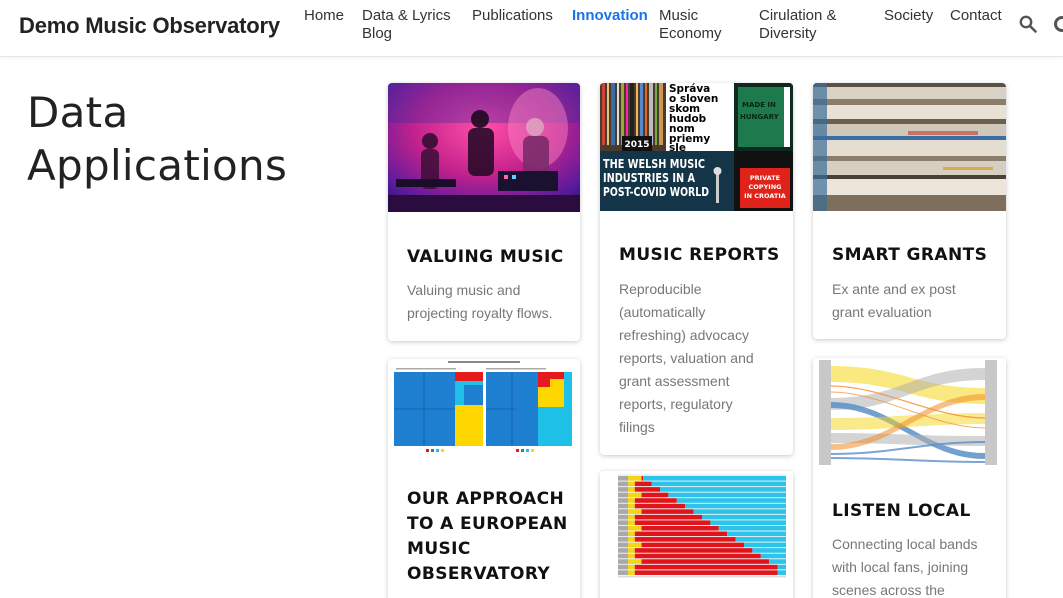 The height and width of the screenshot is (598, 1063). What do you see at coordinates (1028, 24) in the screenshot?
I see `search-icon` at bounding box center [1028, 24].